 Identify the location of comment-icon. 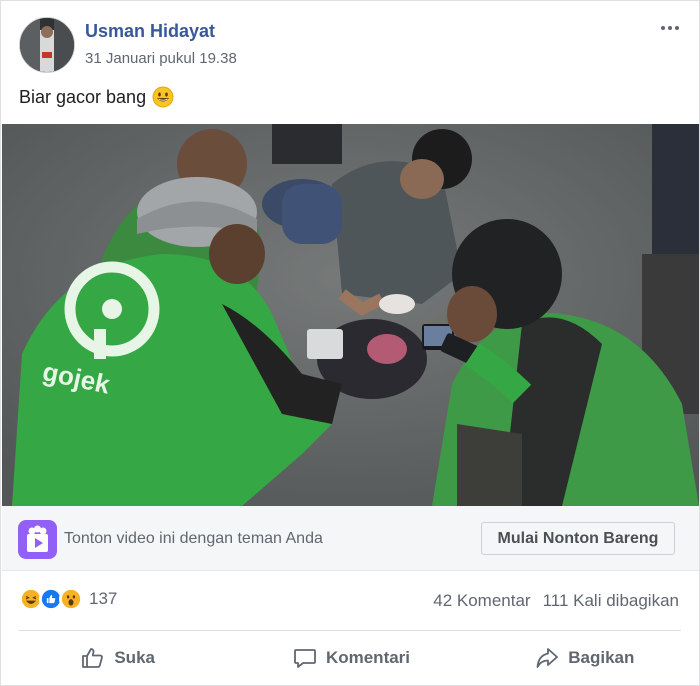
(305, 658).